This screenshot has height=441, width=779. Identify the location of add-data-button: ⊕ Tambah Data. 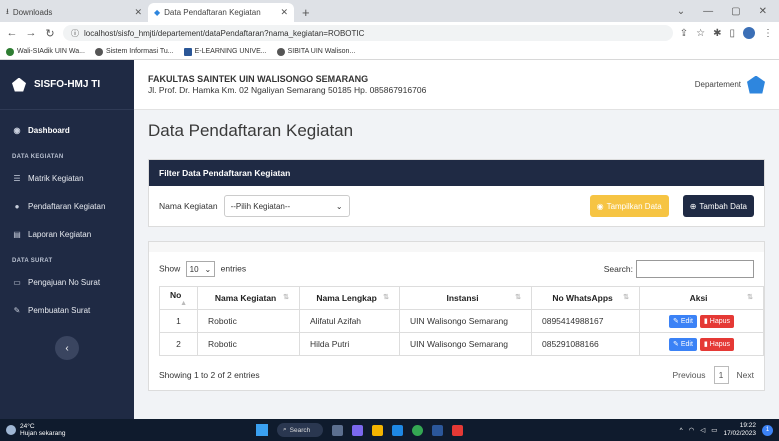
(718, 206).